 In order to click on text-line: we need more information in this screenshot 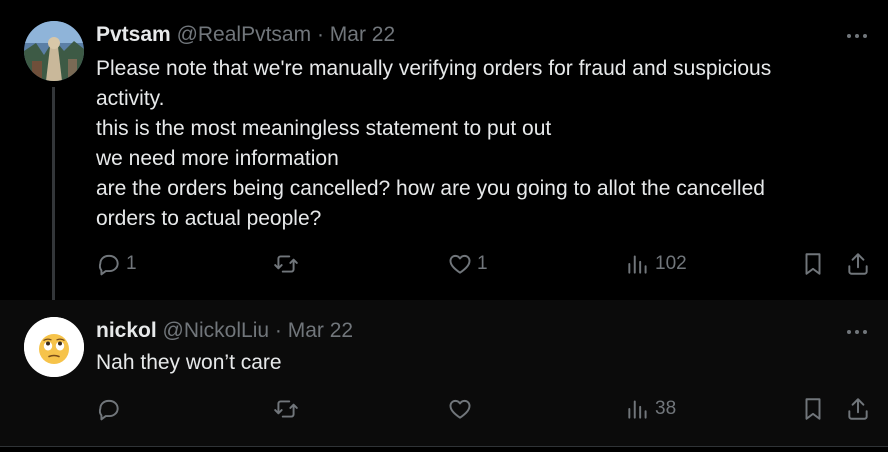, I will do `click(217, 158)`.